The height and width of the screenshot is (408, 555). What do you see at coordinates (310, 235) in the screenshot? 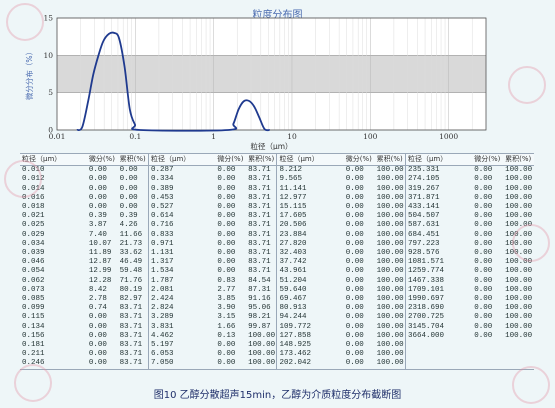
I see `table-cell: 23.884` at bounding box center [310, 235].